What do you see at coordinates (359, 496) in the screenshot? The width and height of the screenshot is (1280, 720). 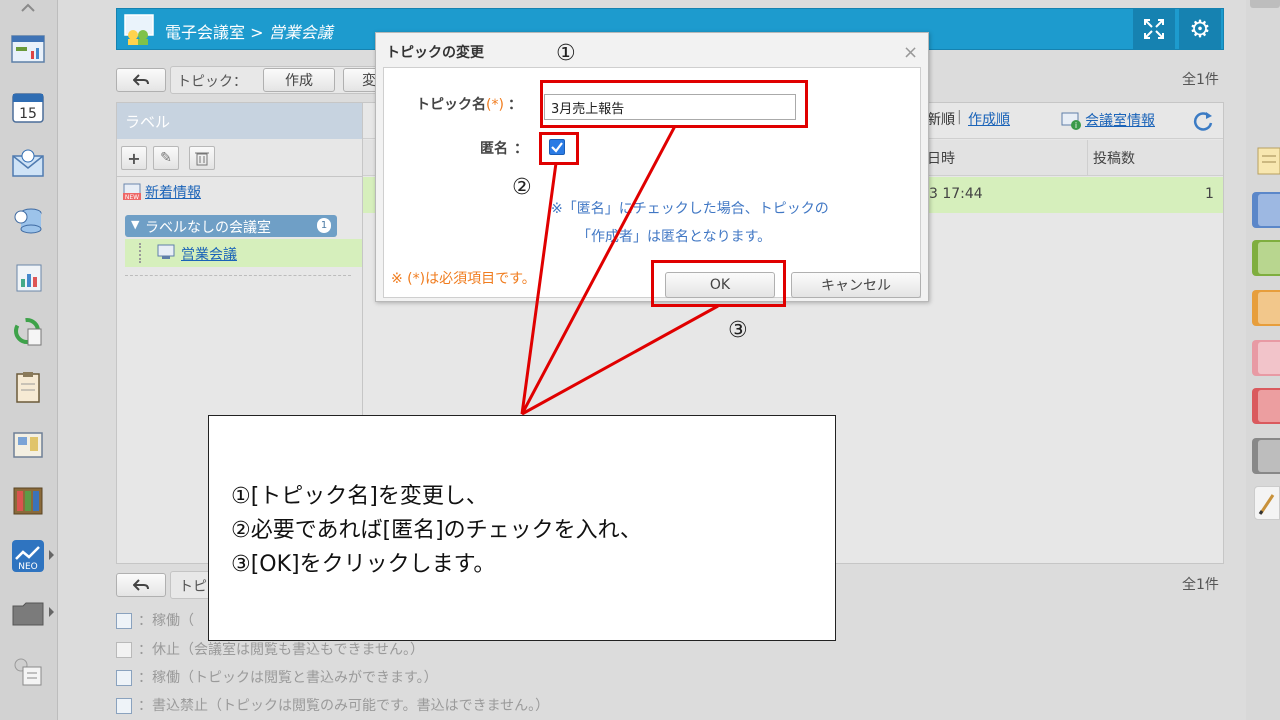 I see `instruction-line-1: ①[トピック名]を変更し、` at bounding box center [359, 496].